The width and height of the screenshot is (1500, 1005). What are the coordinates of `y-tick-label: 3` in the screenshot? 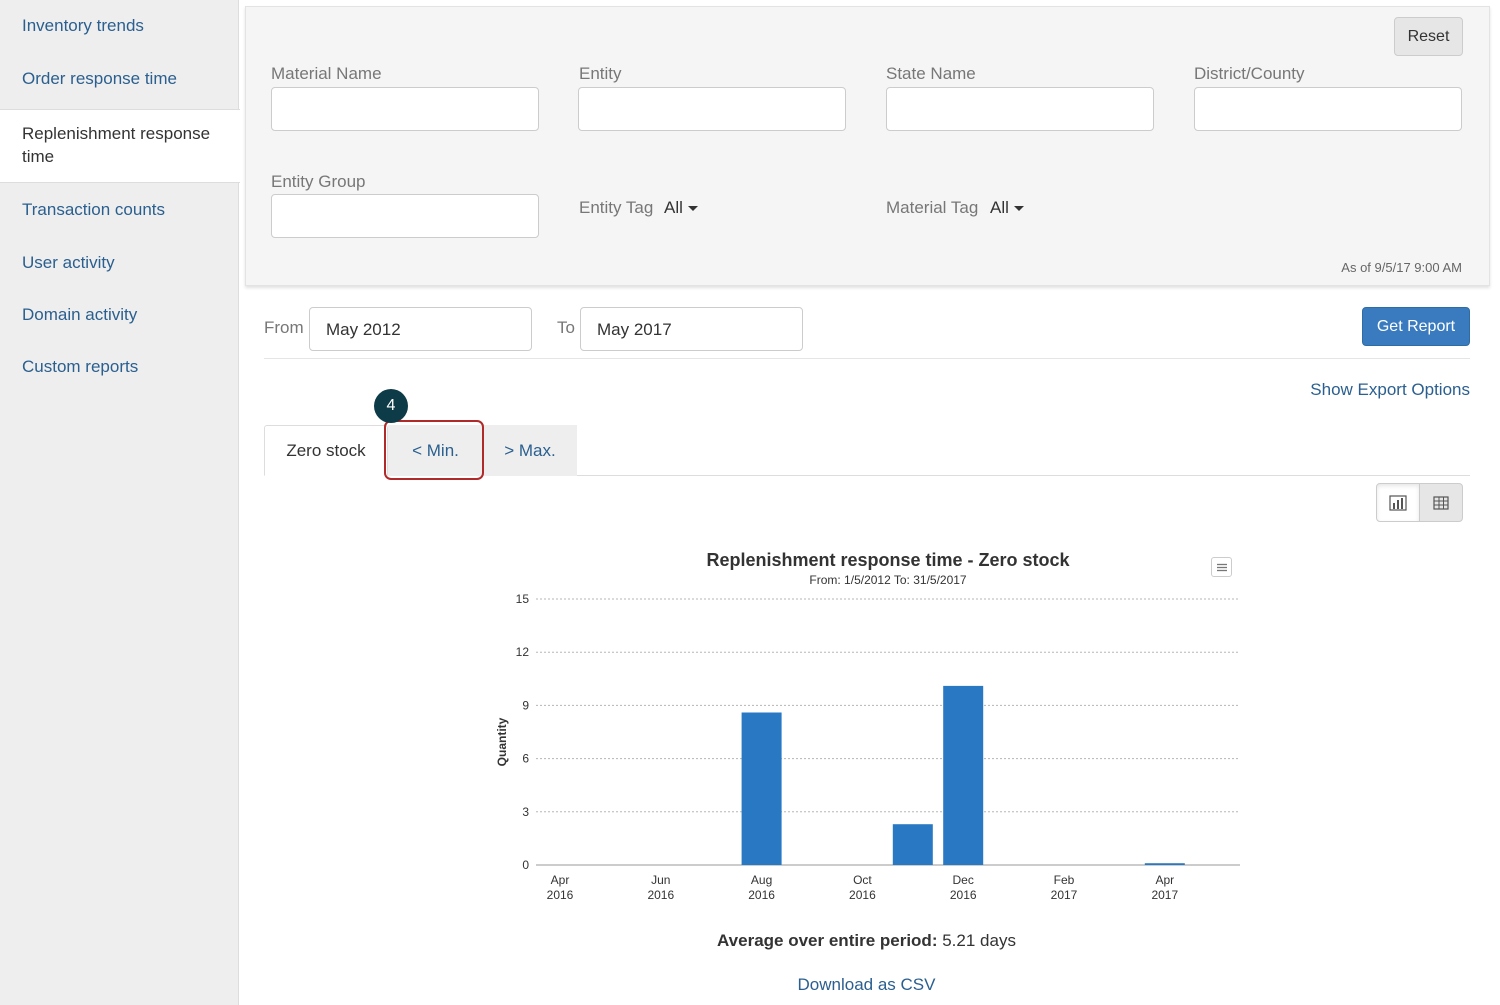 It's located at (525, 812).